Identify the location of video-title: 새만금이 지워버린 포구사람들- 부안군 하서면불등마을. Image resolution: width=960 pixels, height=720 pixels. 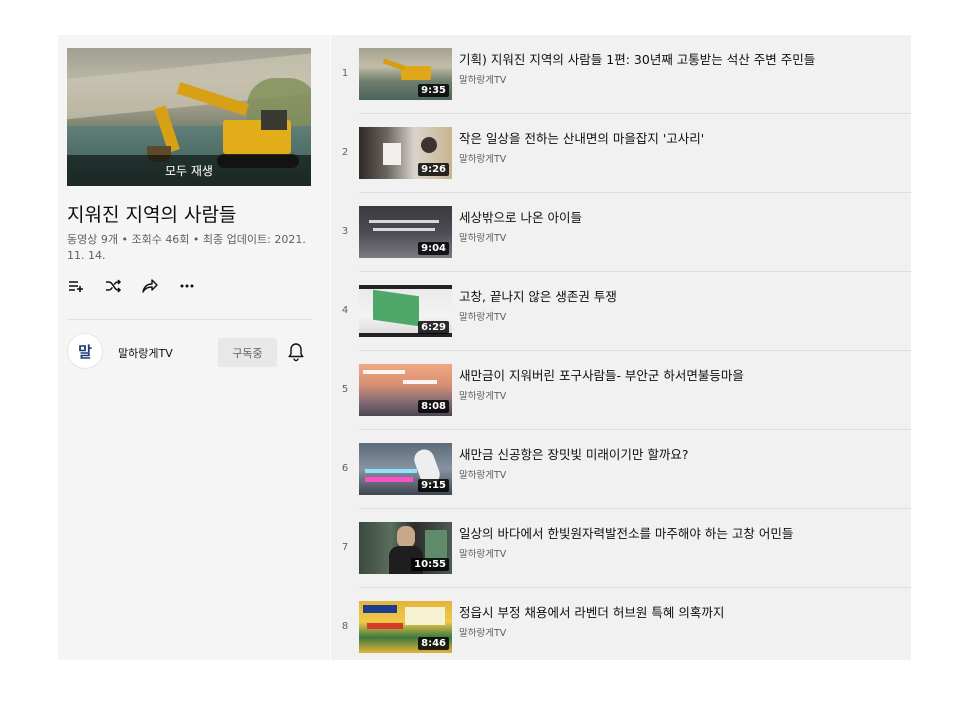
(679, 374).